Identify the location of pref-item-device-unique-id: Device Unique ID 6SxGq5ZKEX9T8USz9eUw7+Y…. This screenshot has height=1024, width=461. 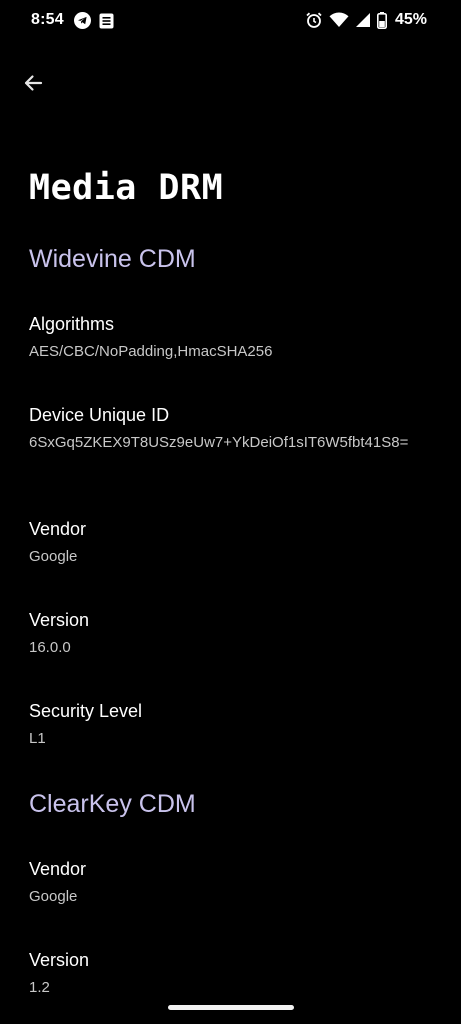
(230, 429).